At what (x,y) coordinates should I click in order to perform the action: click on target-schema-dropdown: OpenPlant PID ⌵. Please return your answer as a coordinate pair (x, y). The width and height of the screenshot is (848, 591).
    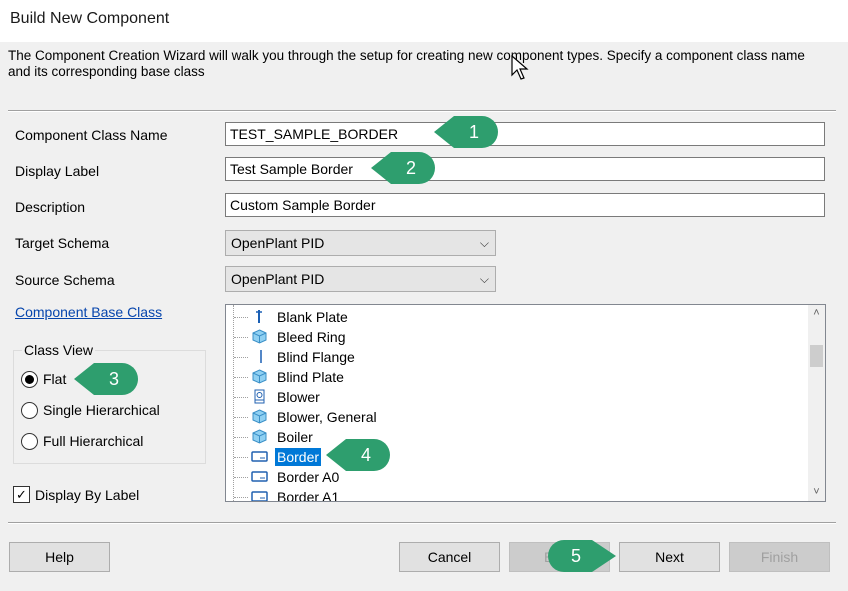
    Looking at the image, I should click on (360, 243).